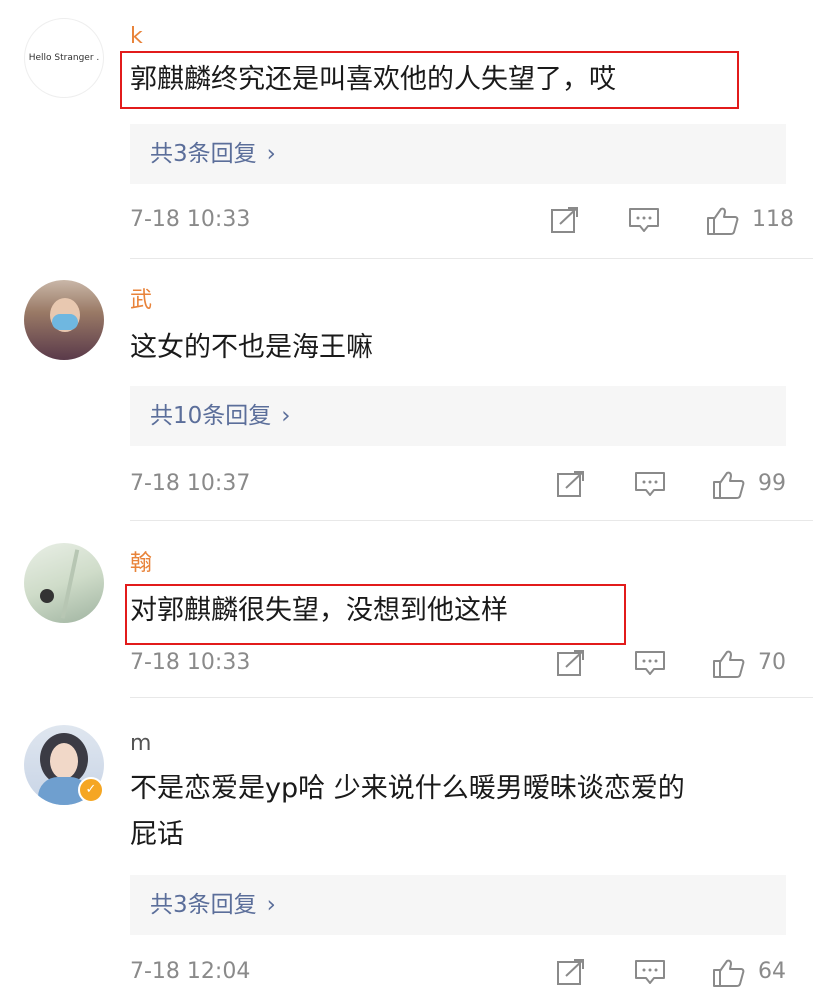 This screenshot has width=813, height=1000. Describe the element at coordinates (47, 596) in the screenshot. I see `avatar-figure` at that location.